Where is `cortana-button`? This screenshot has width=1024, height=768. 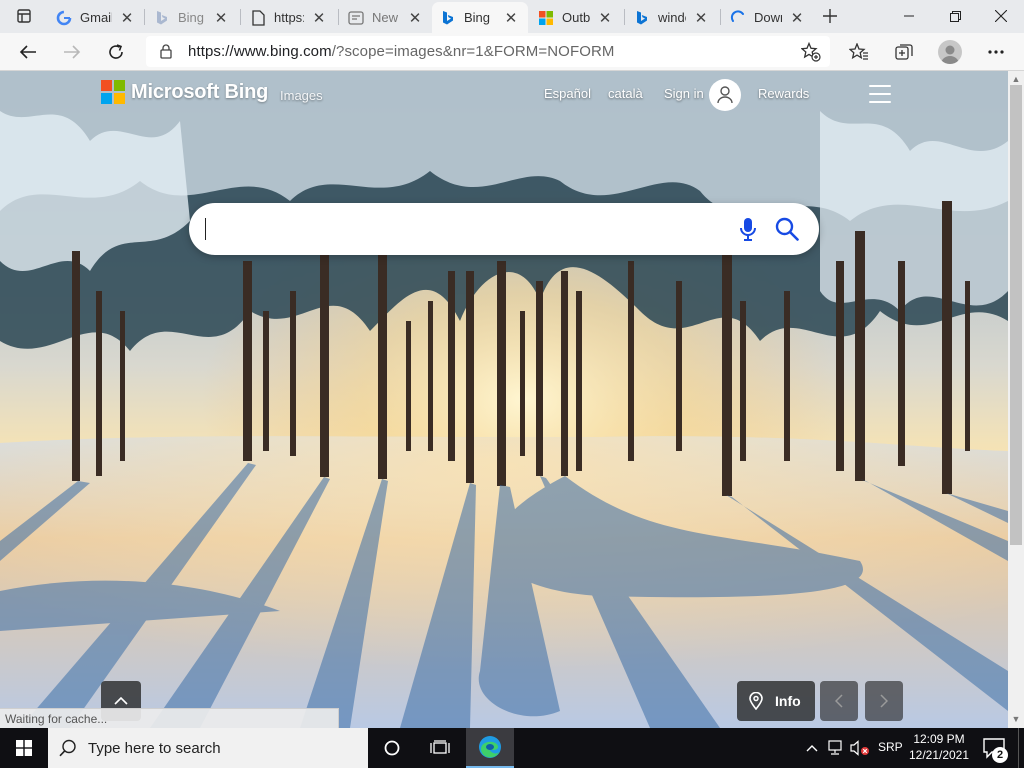 cortana-button is located at coordinates (392, 748).